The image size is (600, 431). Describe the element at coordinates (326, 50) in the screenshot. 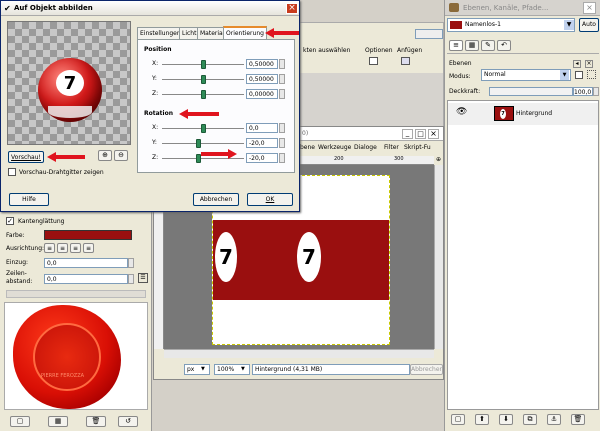

I see `bg-menu-fragment: kten auswählen` at that location.